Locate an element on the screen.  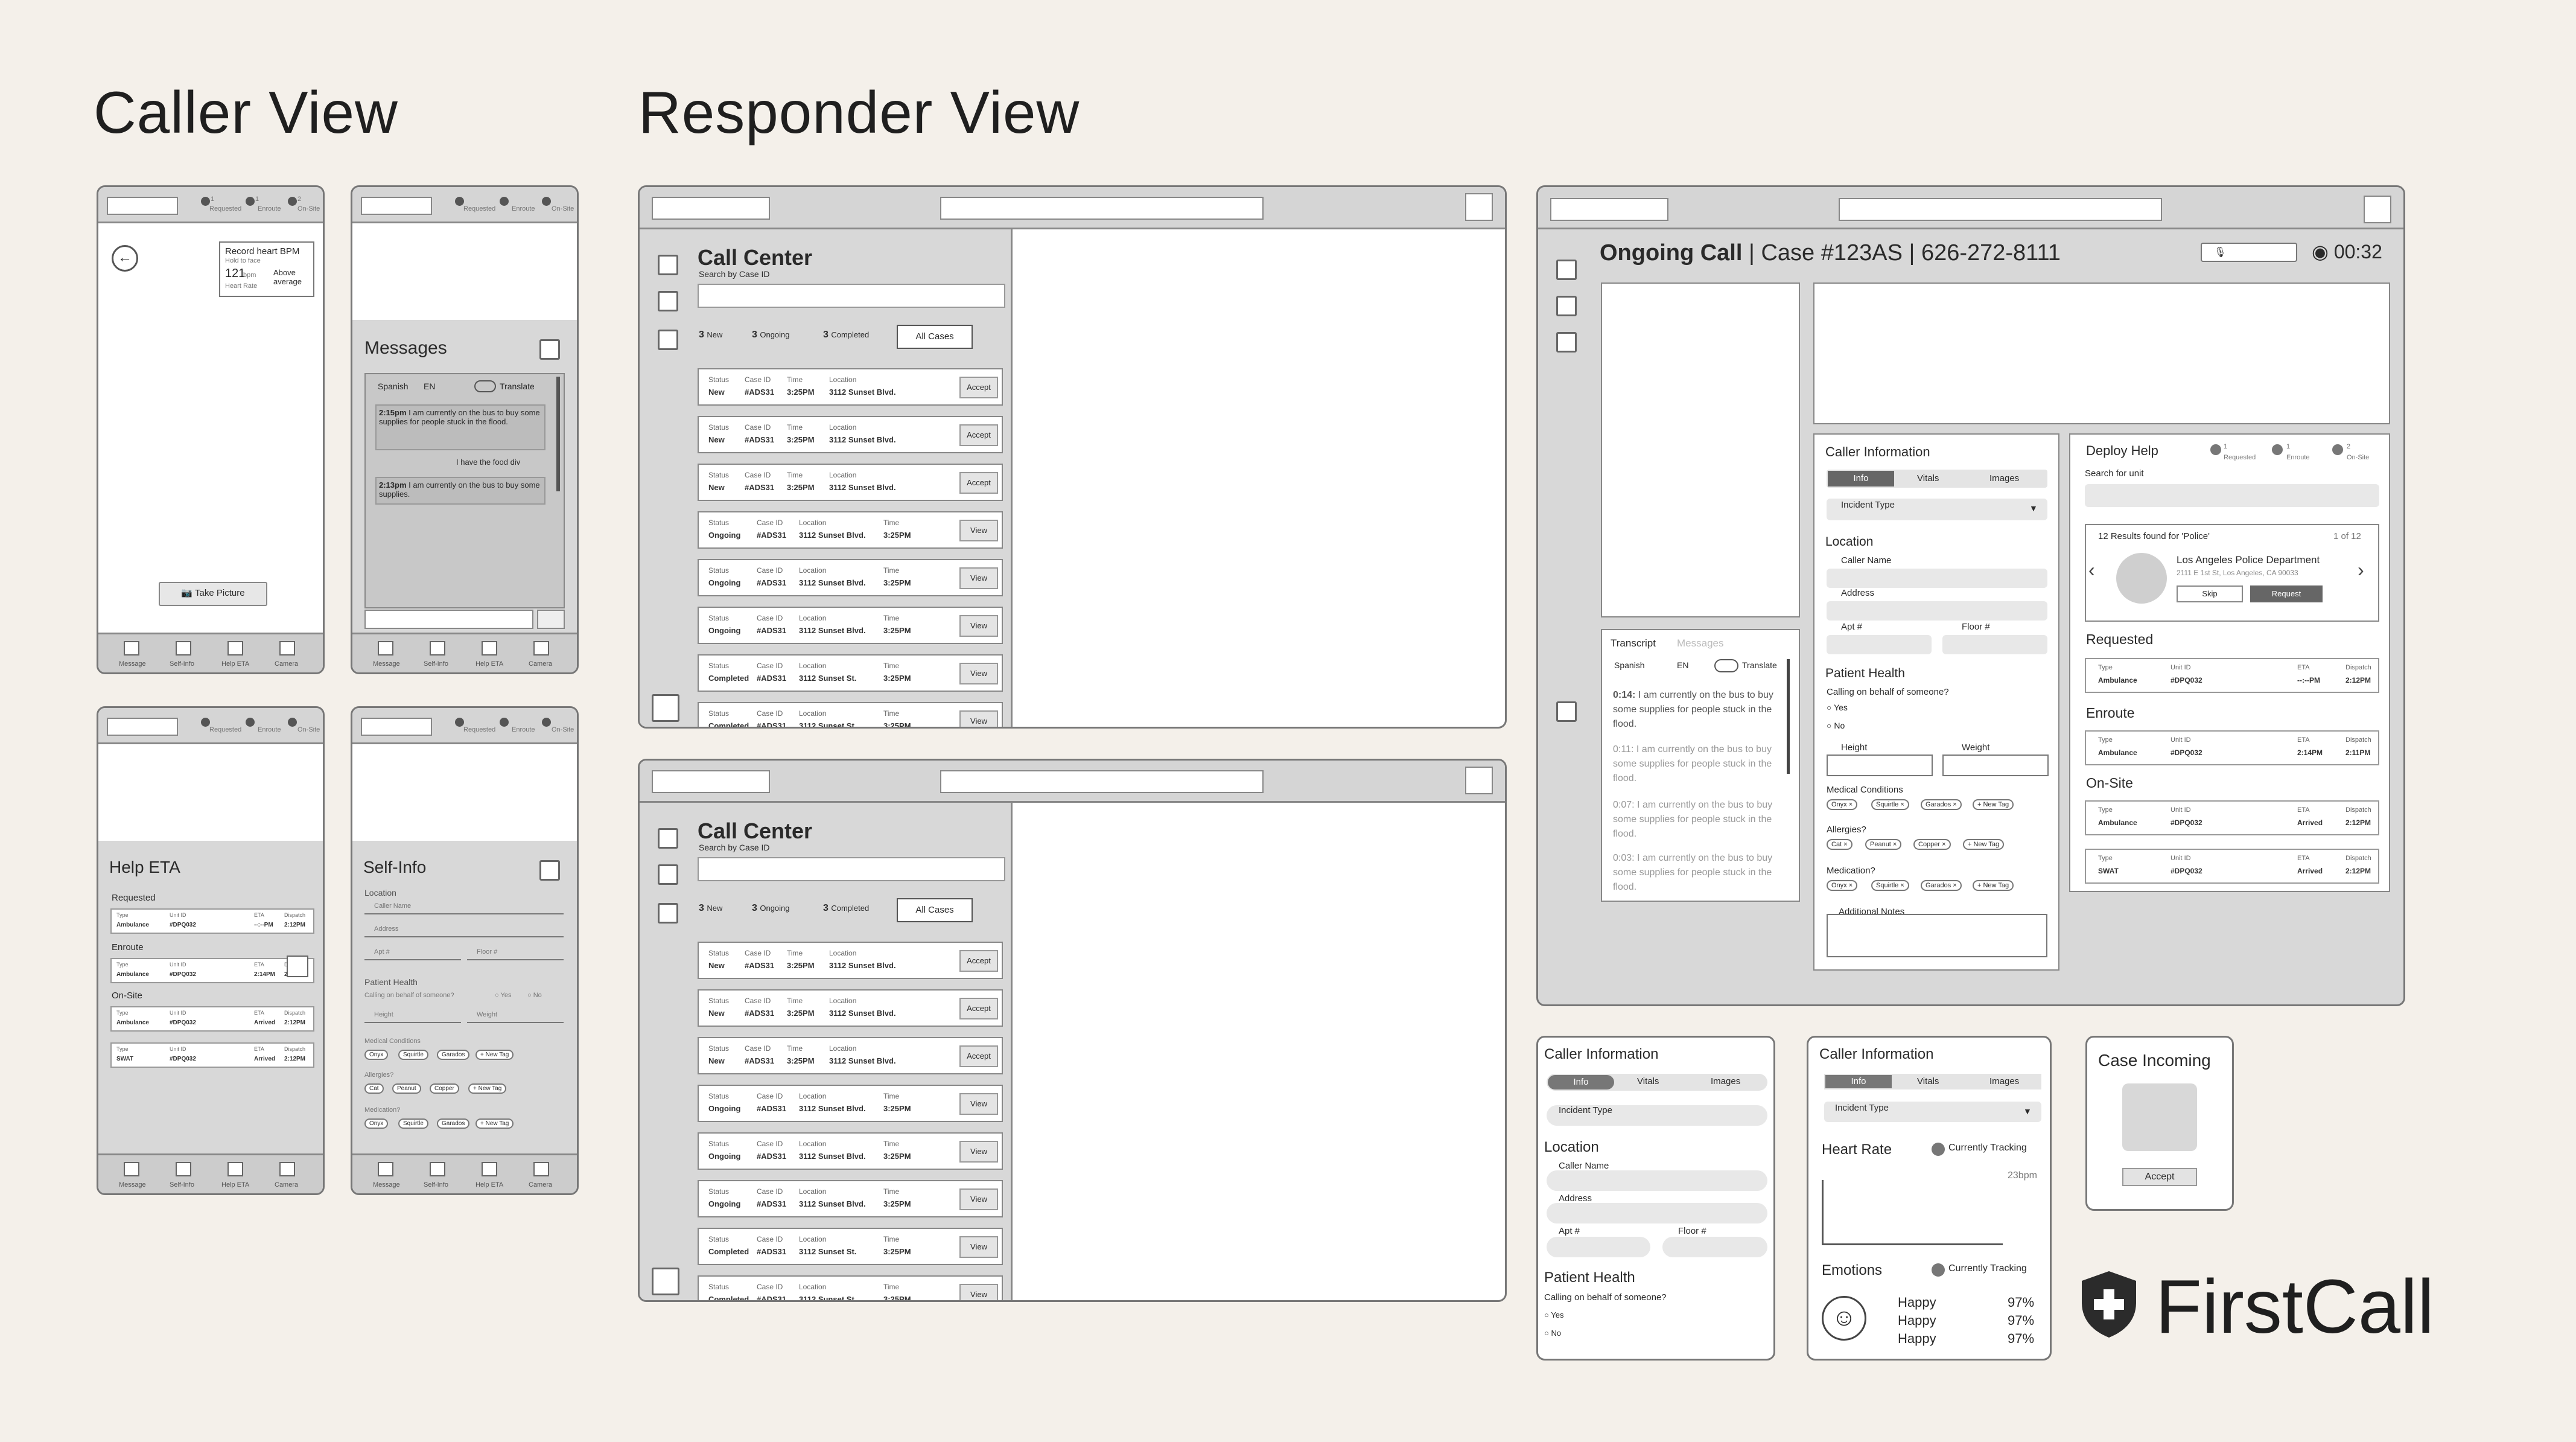
chat-scrollbar is located at coordinates (558, 434).